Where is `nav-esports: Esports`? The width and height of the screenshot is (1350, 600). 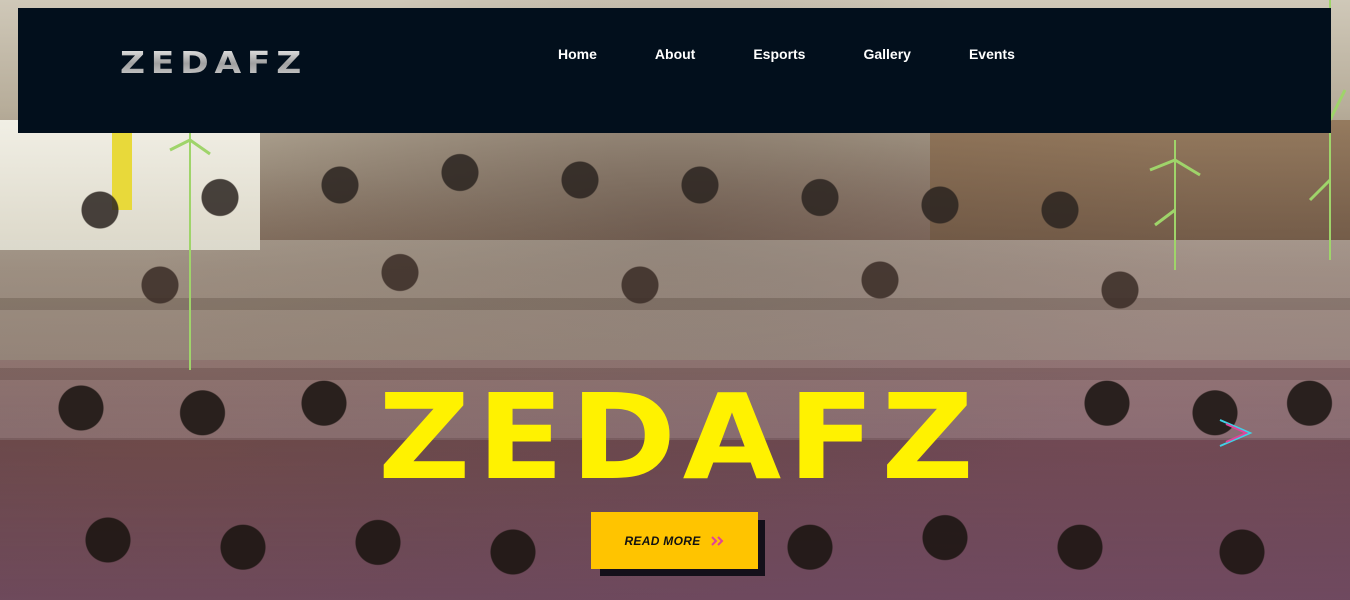 nav-esports: Esports is located at coordinates (779, 54).